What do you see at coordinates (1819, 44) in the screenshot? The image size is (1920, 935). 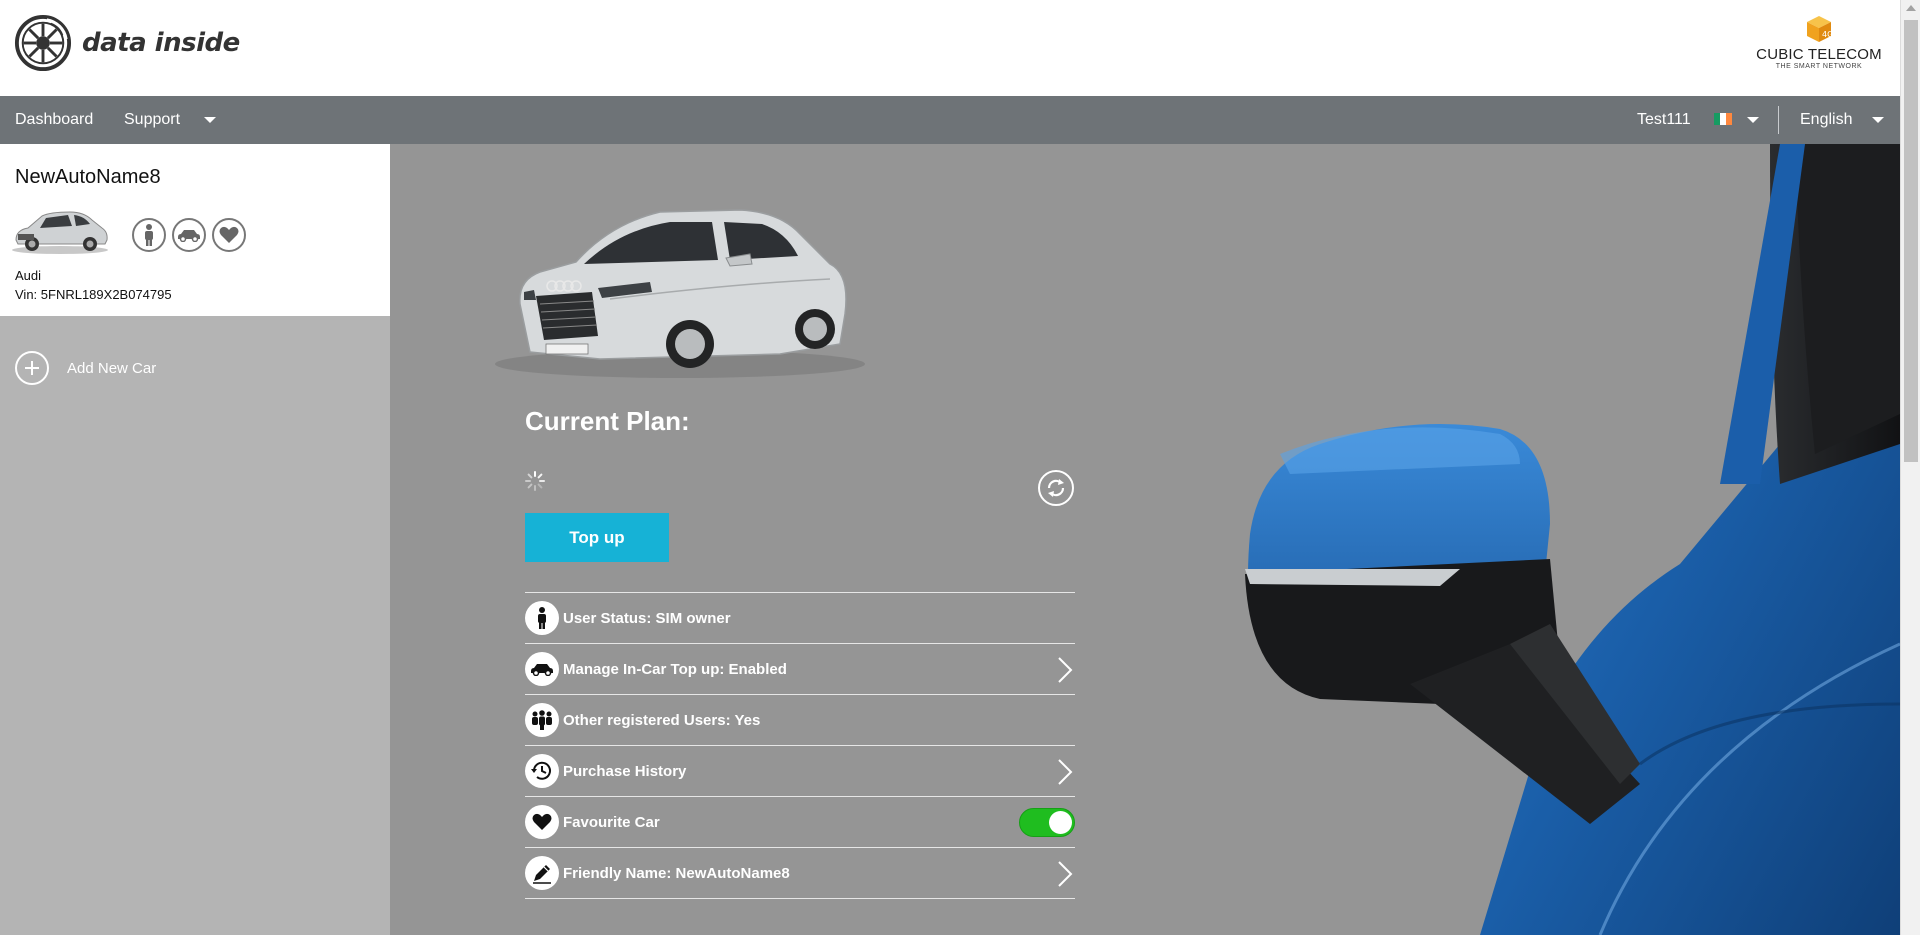 I see `partner-logo: 4G CUBIC TELECOM THE SMART NETWORK` at bounding box center [1819, 44].